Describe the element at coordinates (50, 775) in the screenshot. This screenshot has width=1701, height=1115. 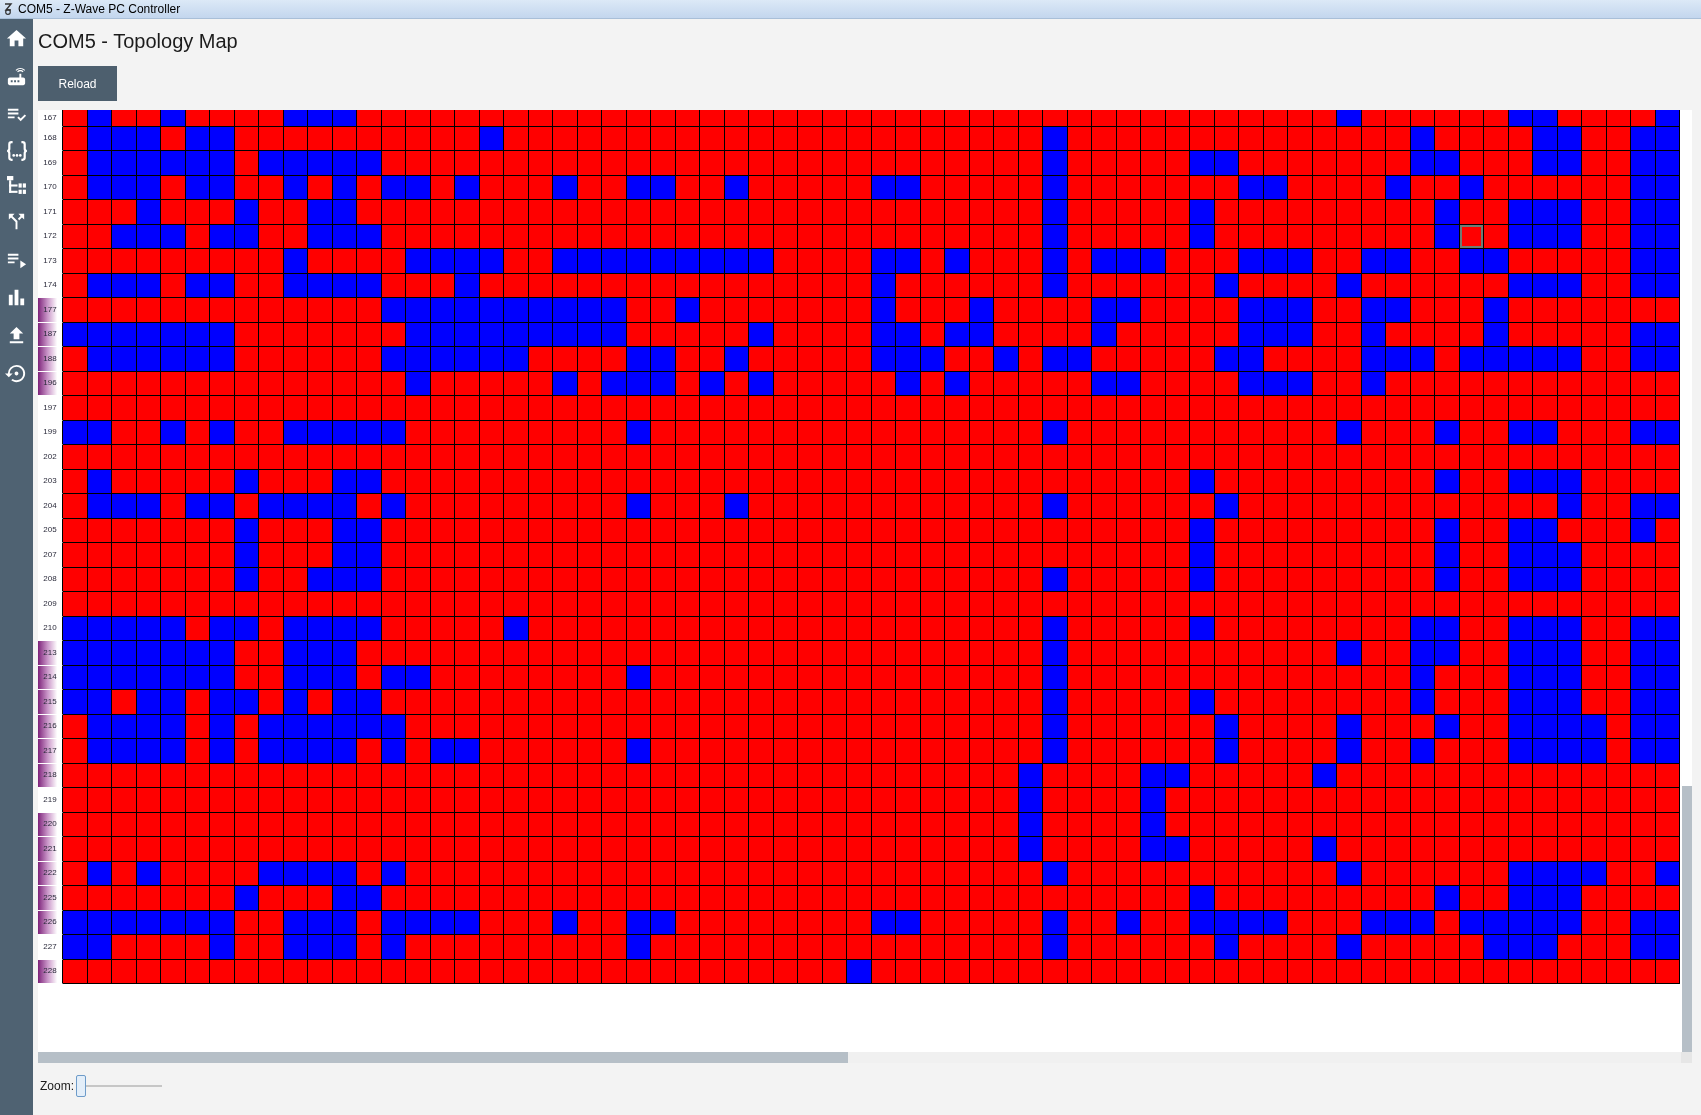
I see `row-label: 218` at that location.